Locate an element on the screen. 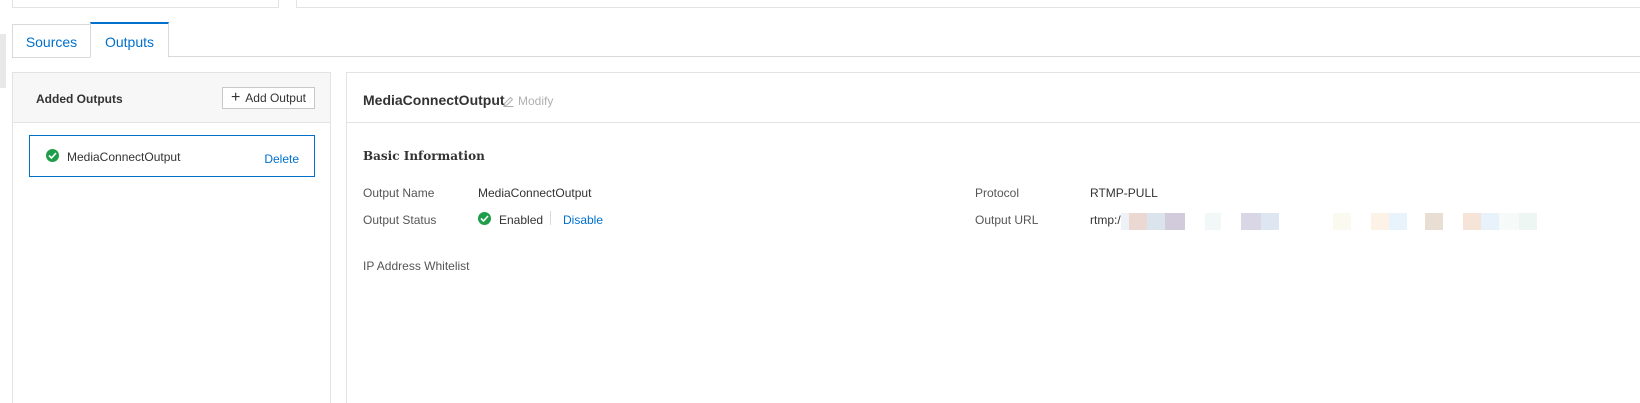 This screenshot has height=403, width=1640. output-detail-title: MediaConnectOutput is located at coordinates (434, 100).